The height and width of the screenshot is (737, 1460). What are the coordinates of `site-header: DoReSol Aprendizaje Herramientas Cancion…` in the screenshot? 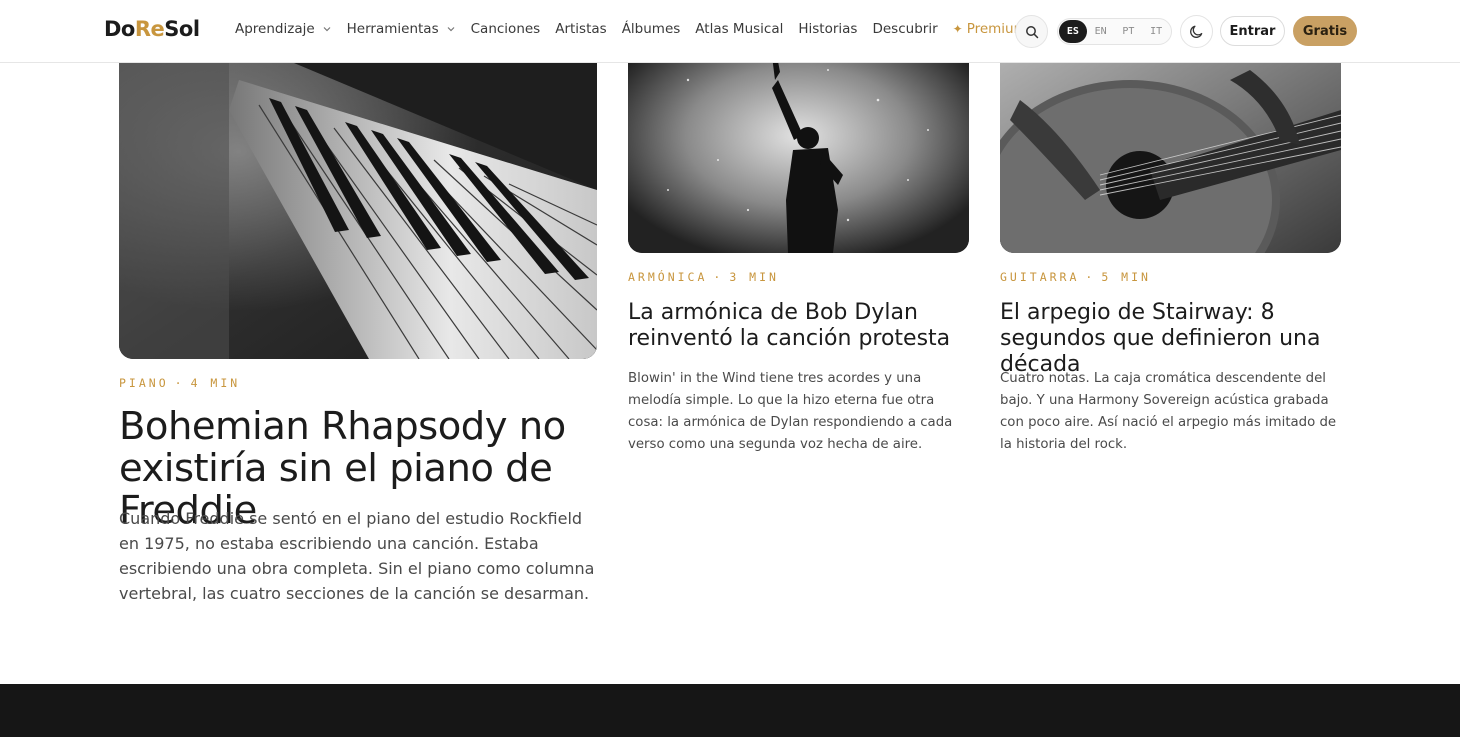 It's located at (730, 31).